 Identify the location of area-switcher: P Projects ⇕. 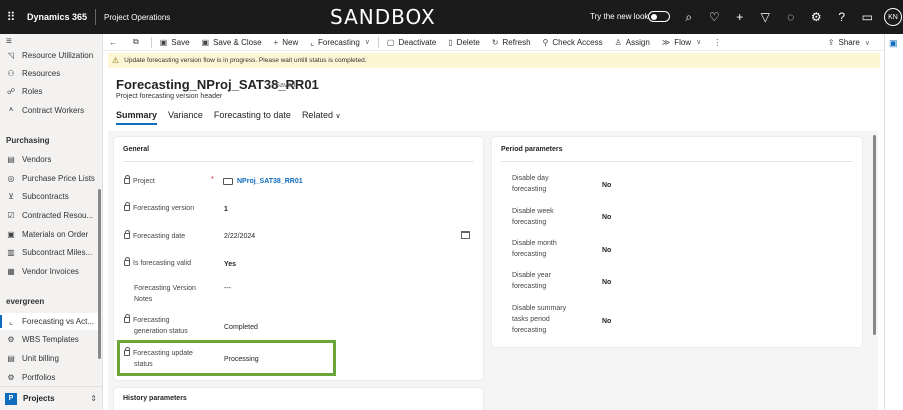
(51, 398).